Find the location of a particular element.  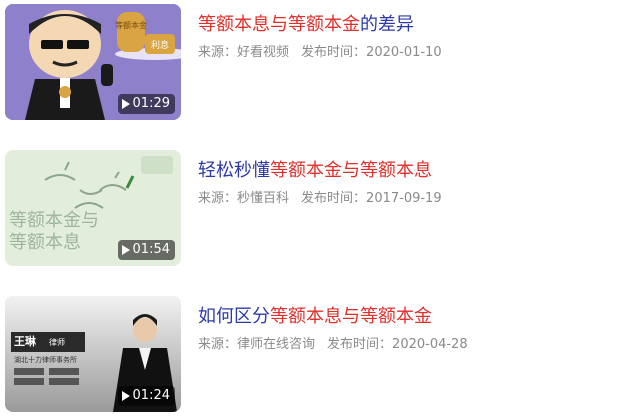

svg-text: 律师 is located at coordinates (57, 342).